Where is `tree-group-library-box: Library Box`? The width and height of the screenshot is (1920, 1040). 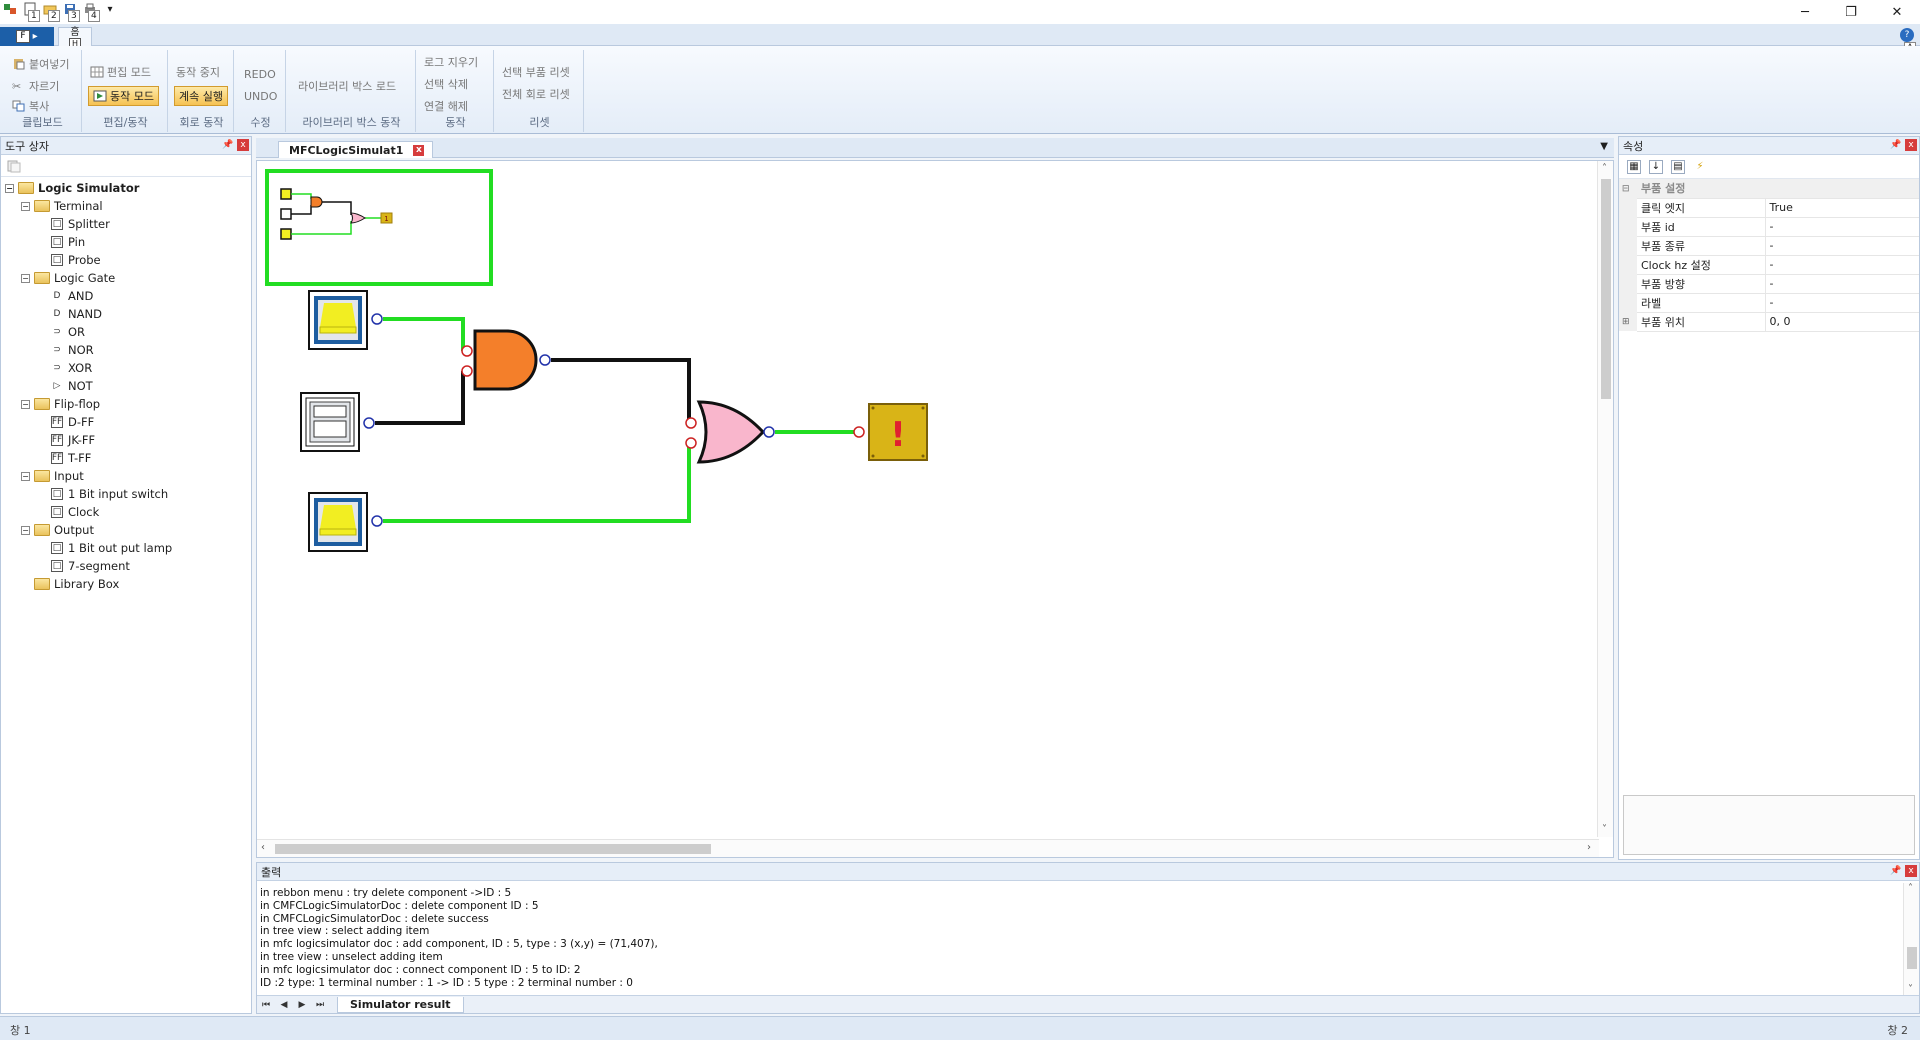
tree-group-library-box: Library Box is located at coordinates (126, 584).